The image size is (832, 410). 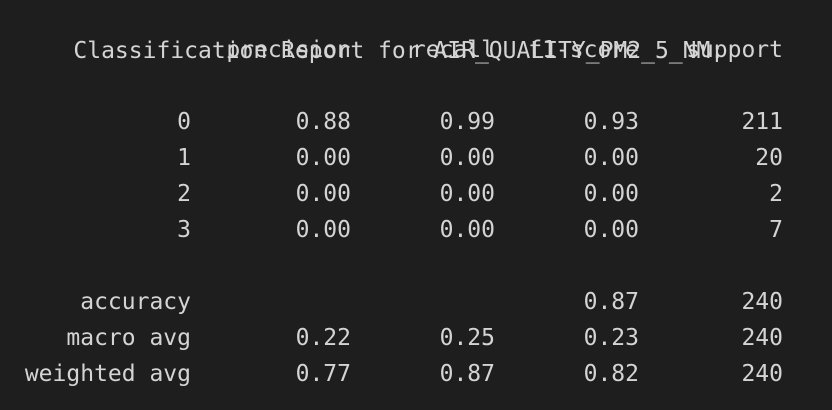 I want to click on row-label: 2, so click(x=184, y=194).